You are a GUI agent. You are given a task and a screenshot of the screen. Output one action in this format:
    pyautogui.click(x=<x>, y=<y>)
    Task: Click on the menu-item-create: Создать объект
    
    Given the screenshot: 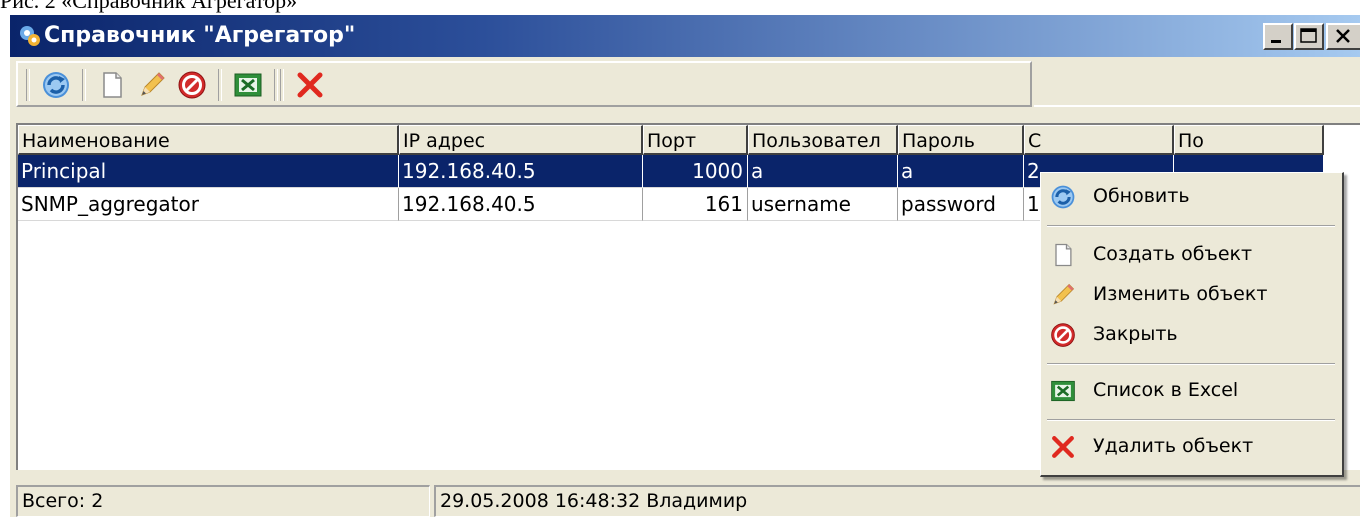 What is the action you would take?
    pyautogui.click(x=1191, y=255)
    